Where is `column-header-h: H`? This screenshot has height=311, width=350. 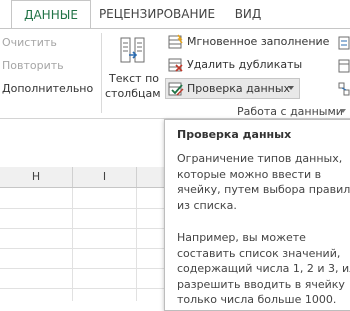 column-header-h: H is located at coordinates (36, 177).